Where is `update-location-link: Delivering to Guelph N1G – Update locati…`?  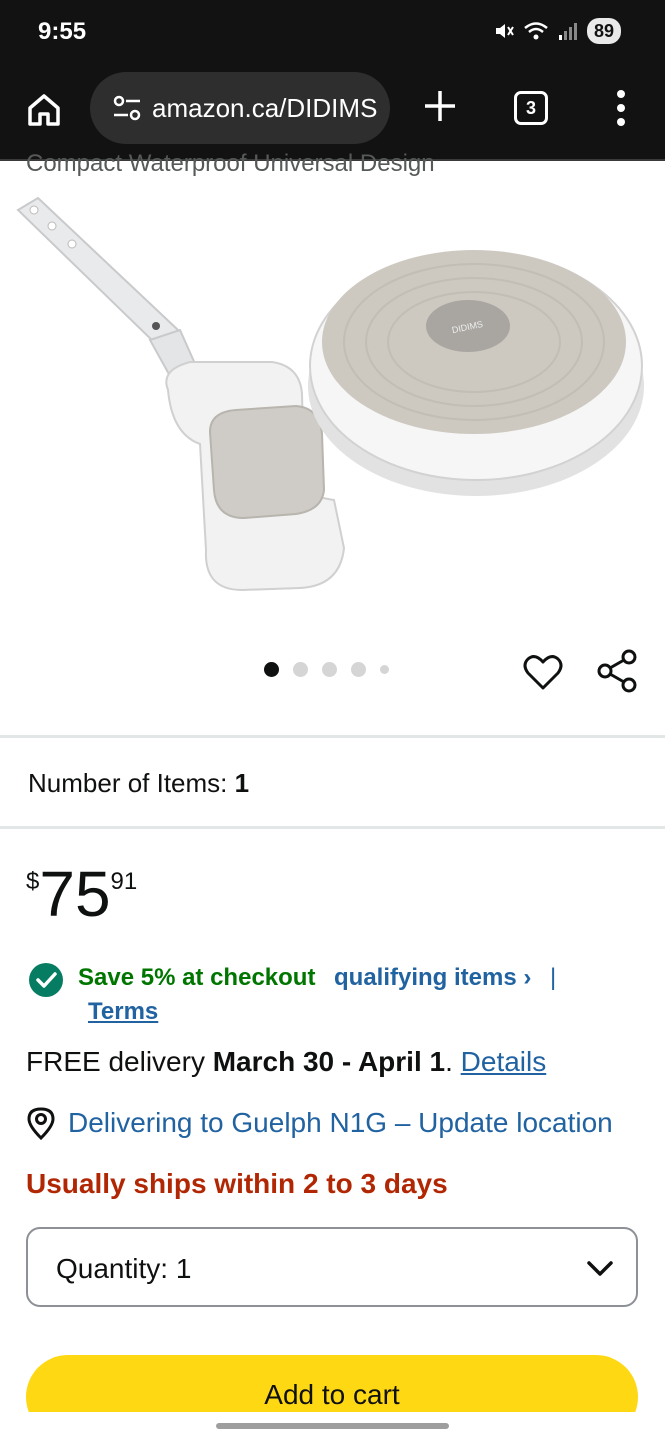 update-location-link: Delivering to Guelph N1G – Update locati… is located at coordinates (340, 1123).